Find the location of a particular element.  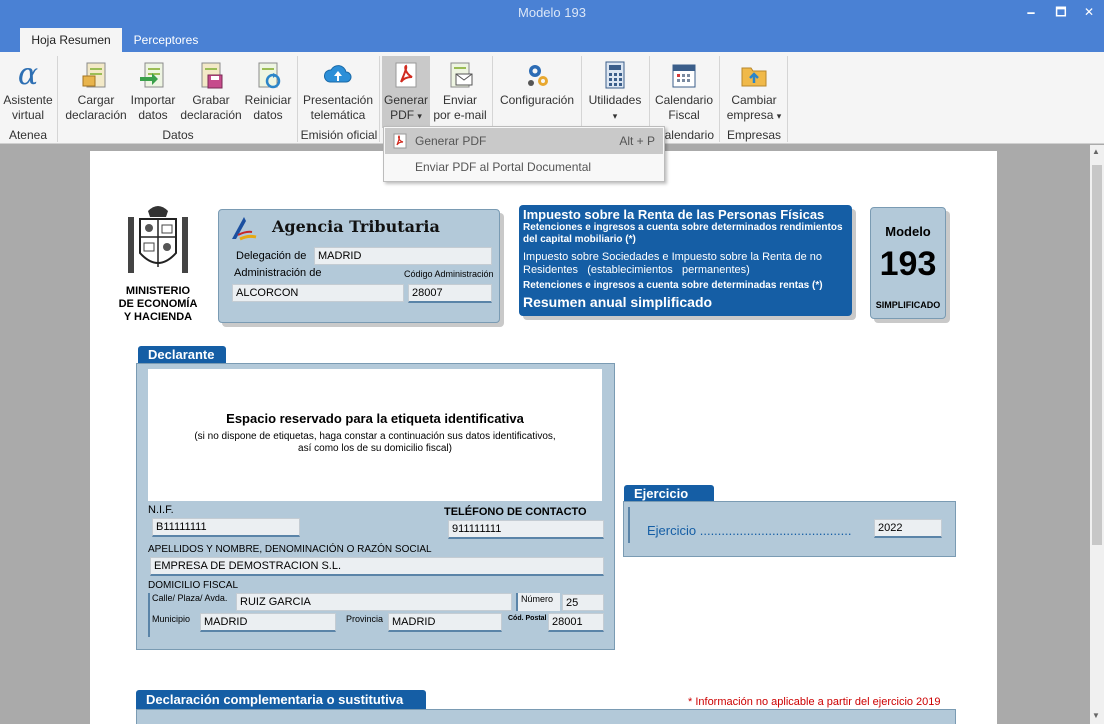

cargar-declaracion-button: Cargar declaración is located at coordinates (96, 92).